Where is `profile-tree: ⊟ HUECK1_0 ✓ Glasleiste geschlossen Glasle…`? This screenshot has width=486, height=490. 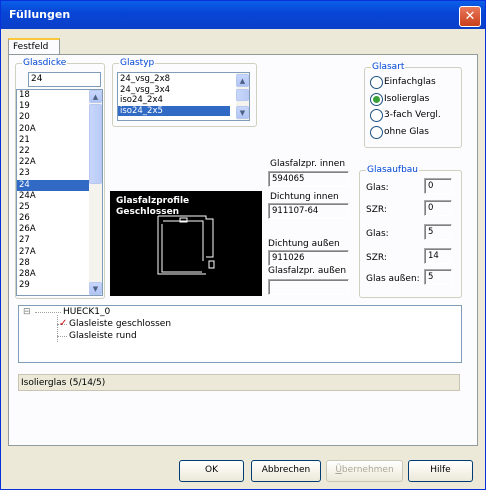 profile-tree: ⊟ HUECK1_0 ✓ Glasleiste geschlossen Glasle… is located at coordinates (240, 334).